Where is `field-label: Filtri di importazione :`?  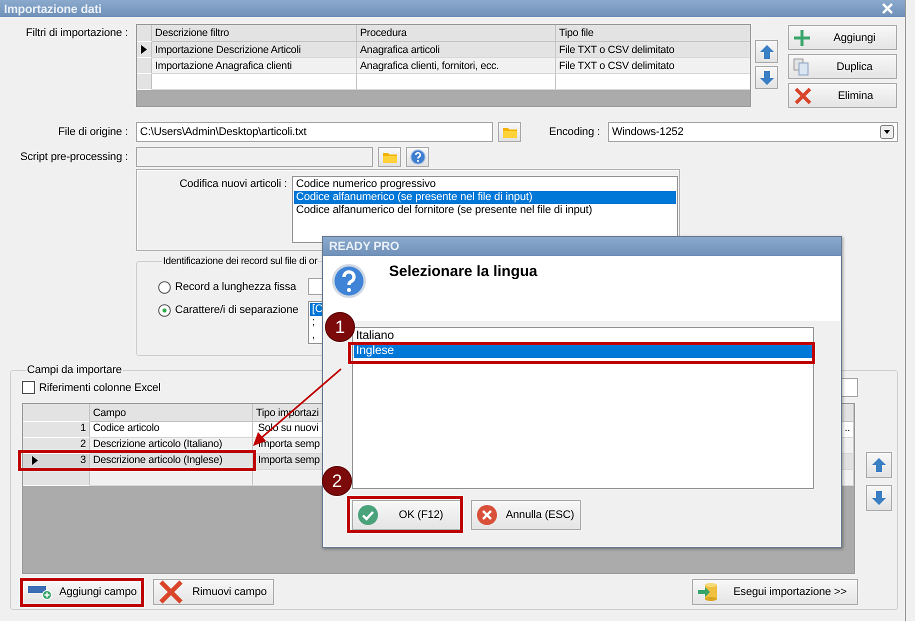
field-label: Filtri di importazione : is located at coordinates (76, 32).